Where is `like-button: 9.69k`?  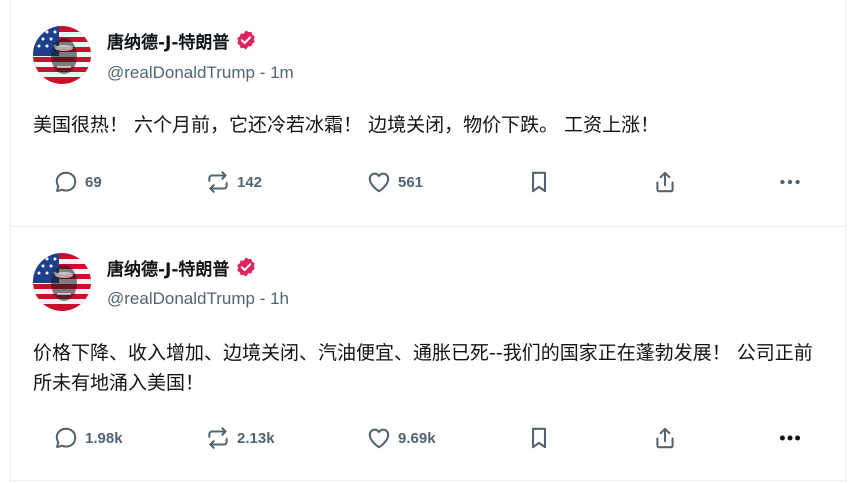
like-button: 9.69k is located at coordinates (401, 438).